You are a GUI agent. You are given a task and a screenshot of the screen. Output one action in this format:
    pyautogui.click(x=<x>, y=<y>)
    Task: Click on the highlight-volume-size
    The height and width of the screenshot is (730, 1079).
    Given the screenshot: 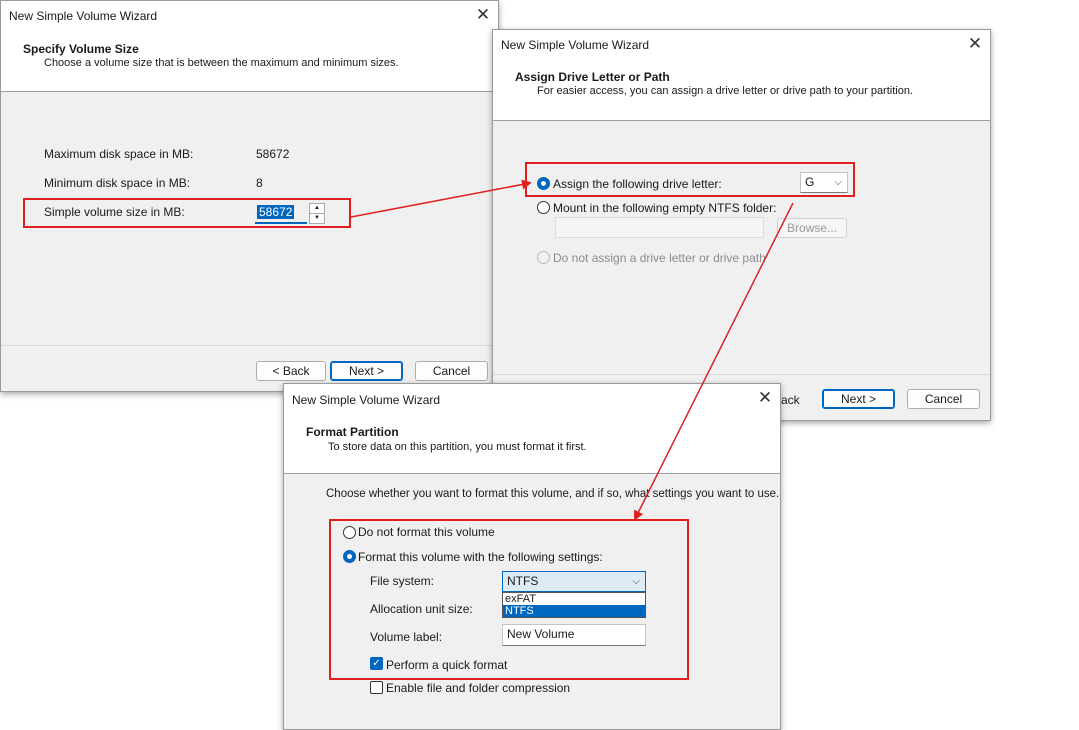 What is the action you would take?
    pyautogui.click(x=187, y=213)
    